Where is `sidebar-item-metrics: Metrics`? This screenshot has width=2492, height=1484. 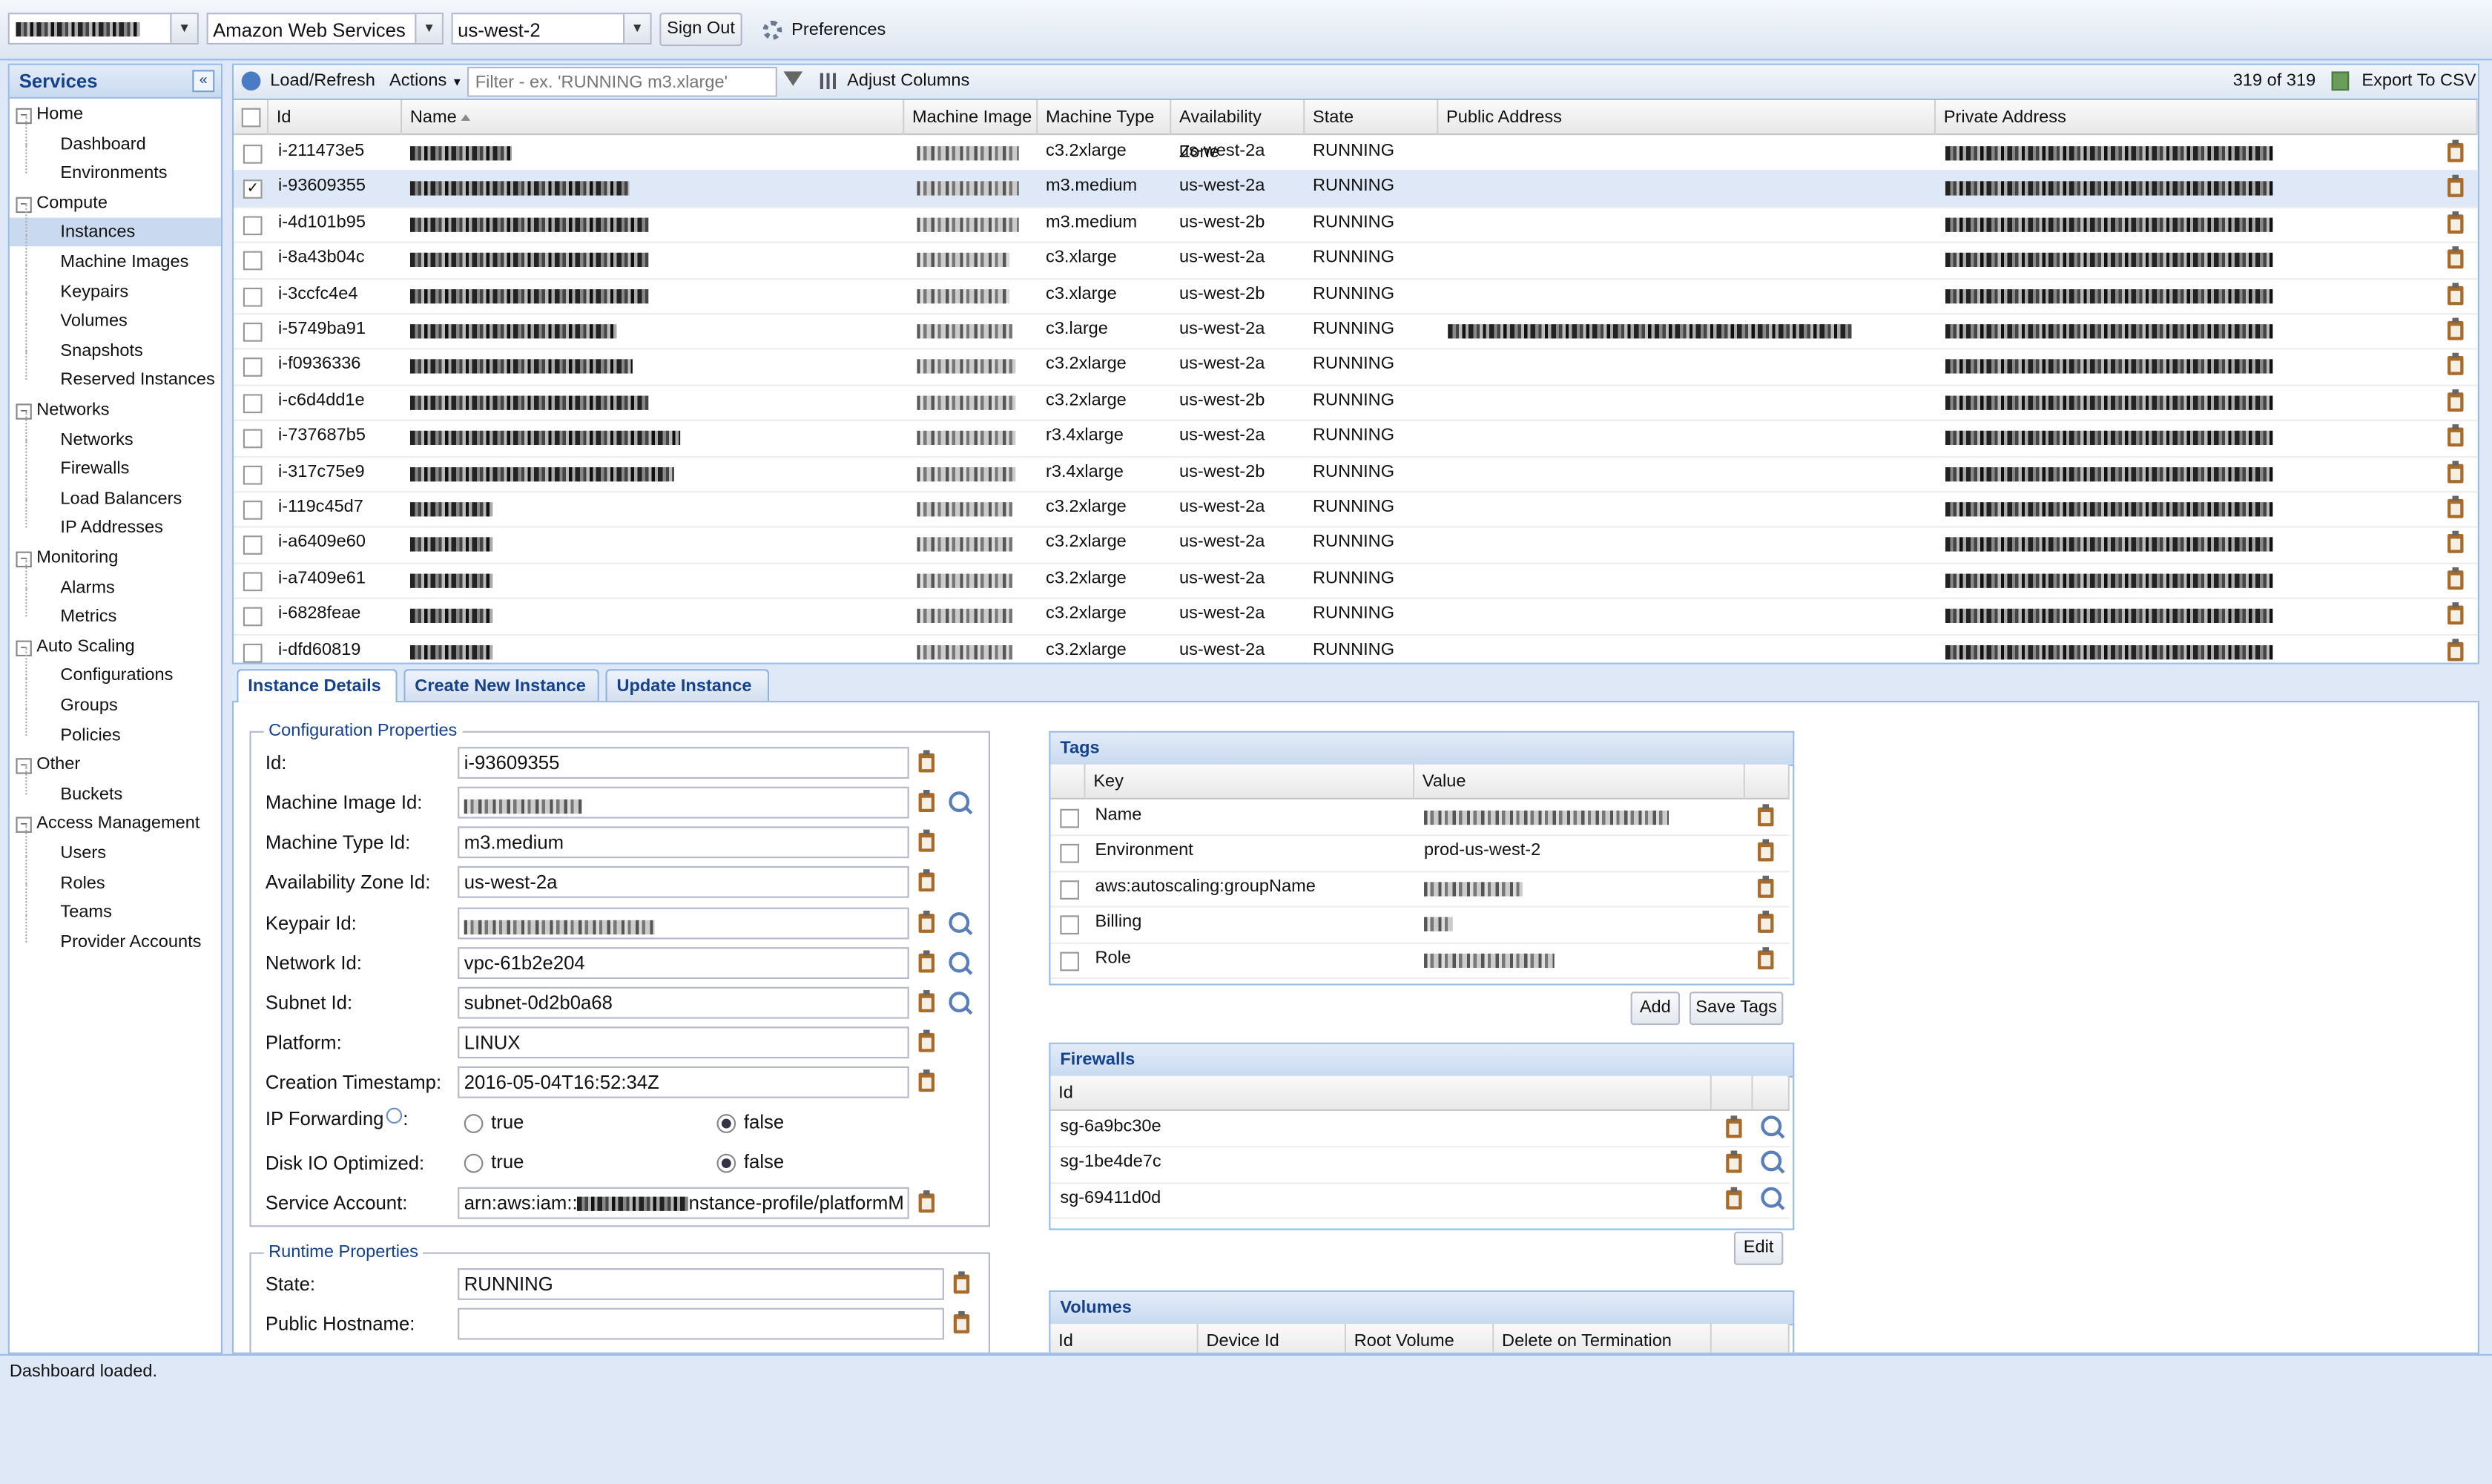
sidebar-item-metrics: Metrics is located at coordinates (115, 610).